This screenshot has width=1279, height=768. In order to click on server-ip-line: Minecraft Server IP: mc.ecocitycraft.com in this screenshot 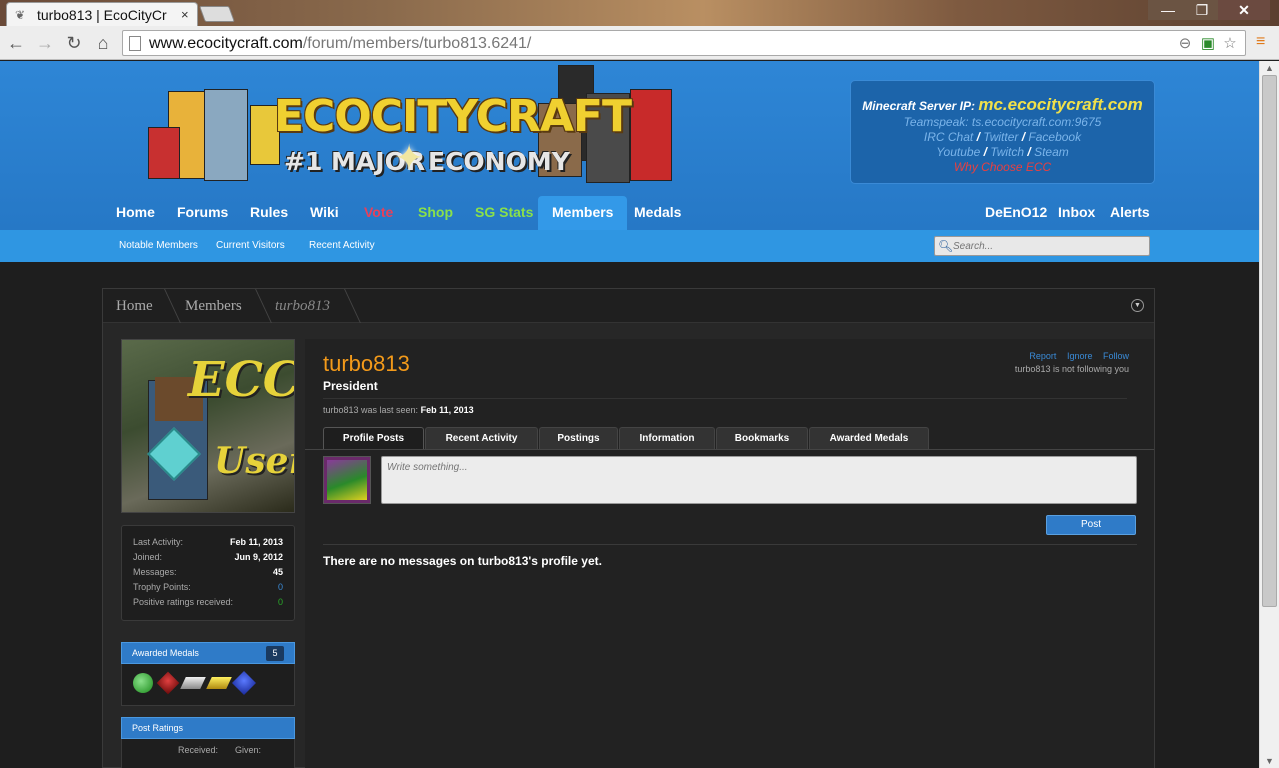, I will do `click(1002, 105)`.